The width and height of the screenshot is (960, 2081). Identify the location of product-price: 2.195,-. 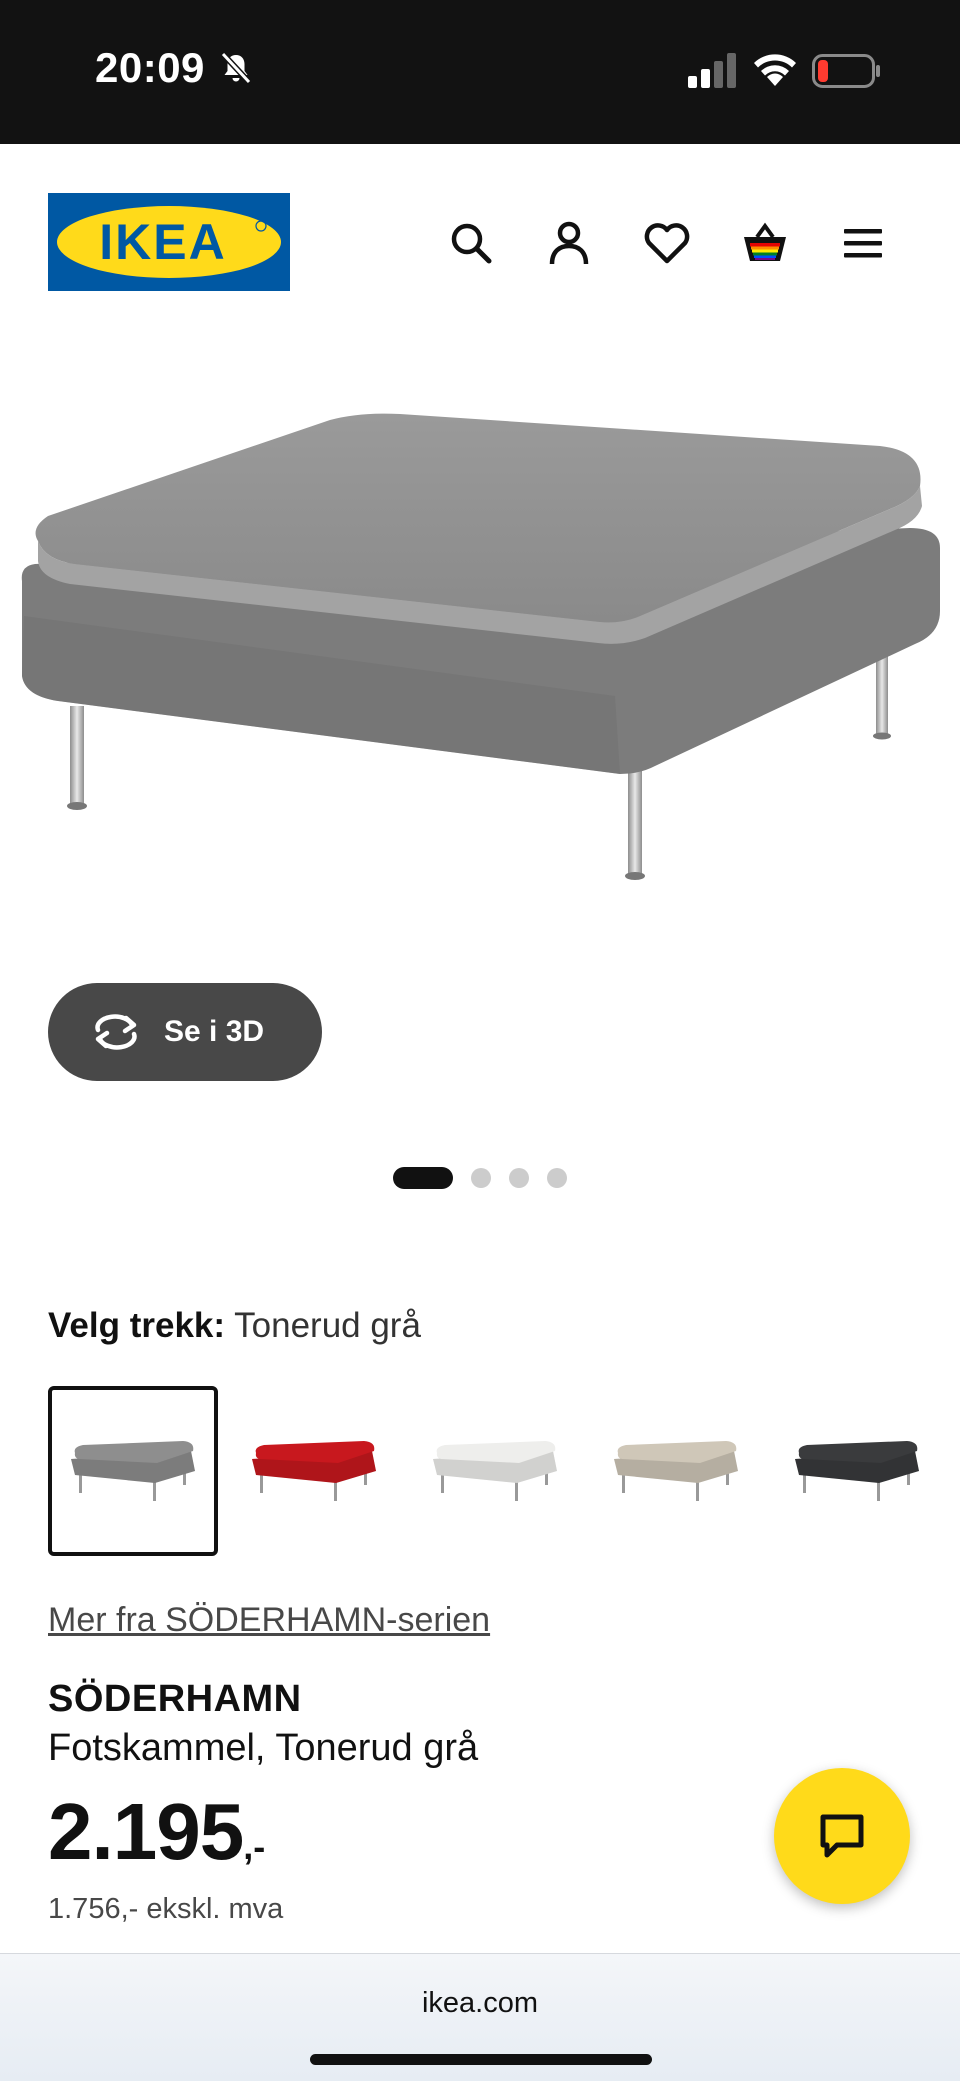
(156, 1832).